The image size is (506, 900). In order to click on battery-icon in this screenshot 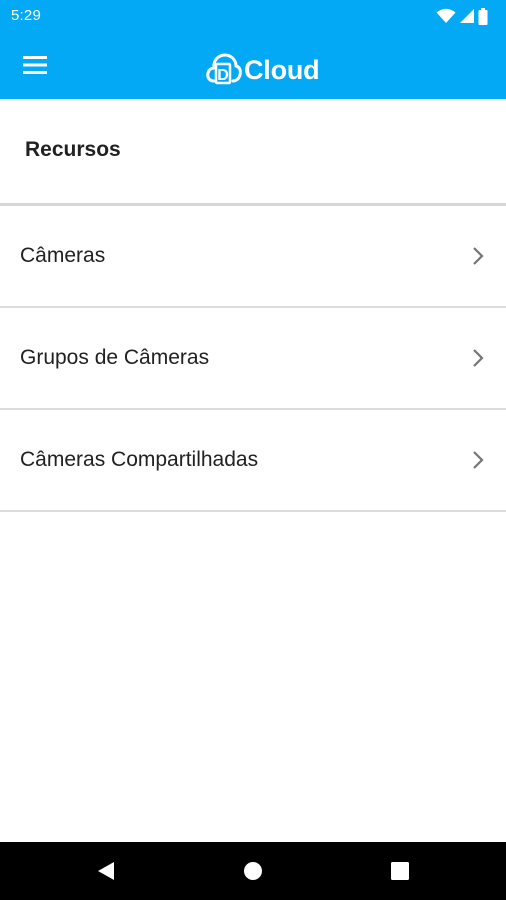, I will do `click(483, 16)`.